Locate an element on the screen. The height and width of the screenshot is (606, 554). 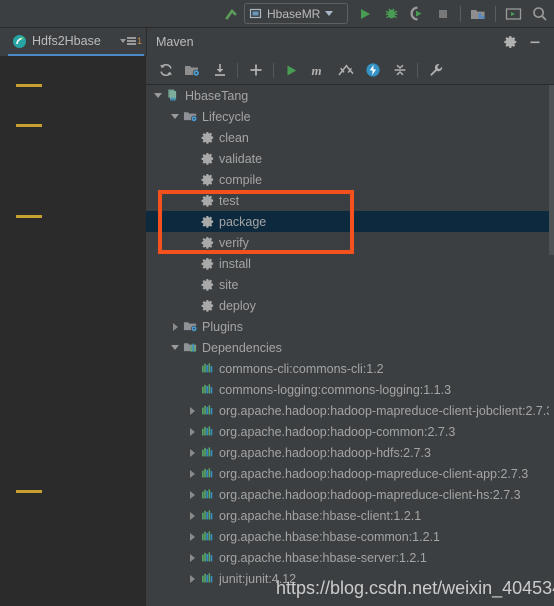
tree-row: org.apache.hbase:hbase-client:1.2.1 is located at coordinates (350, 515).